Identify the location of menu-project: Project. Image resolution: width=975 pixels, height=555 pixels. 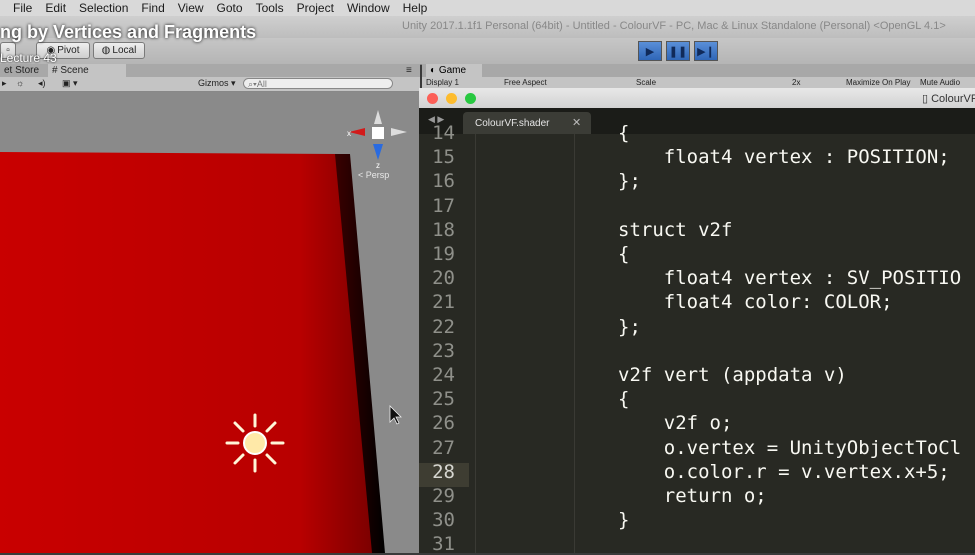
(315, 8).